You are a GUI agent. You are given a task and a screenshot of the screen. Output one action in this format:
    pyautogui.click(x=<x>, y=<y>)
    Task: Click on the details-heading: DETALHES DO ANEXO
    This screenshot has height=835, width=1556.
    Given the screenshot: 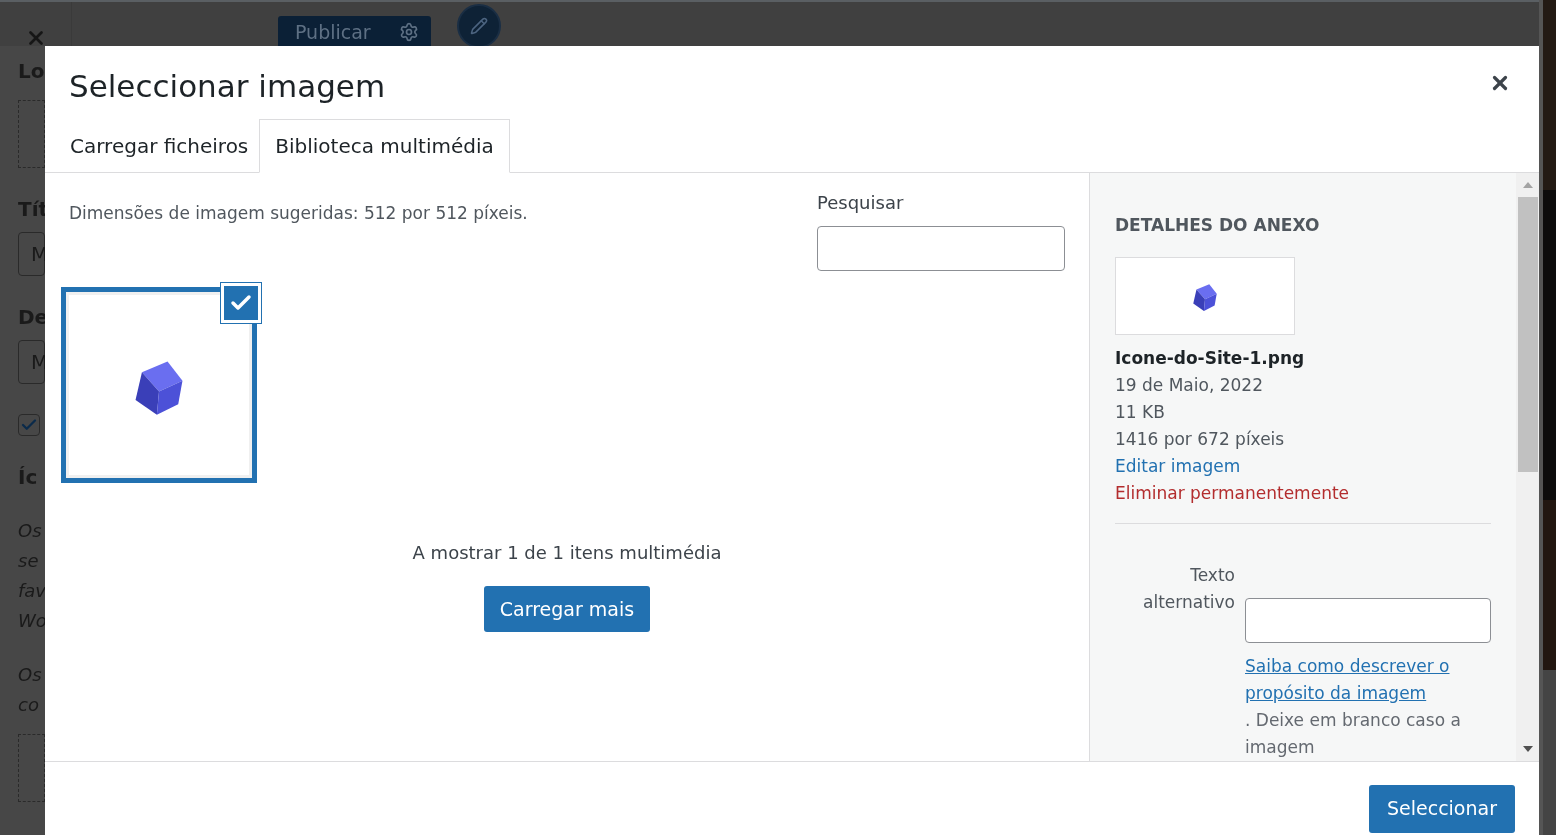 What is the action you would take?
    pyautogui.click(x=1218, y=225)
    